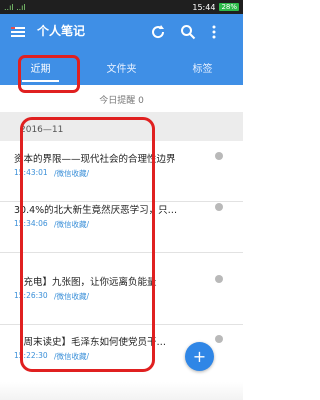 This screenshot has width=320, height=400. I want to click on tab-tags-label: 标签, so click(202, 69).